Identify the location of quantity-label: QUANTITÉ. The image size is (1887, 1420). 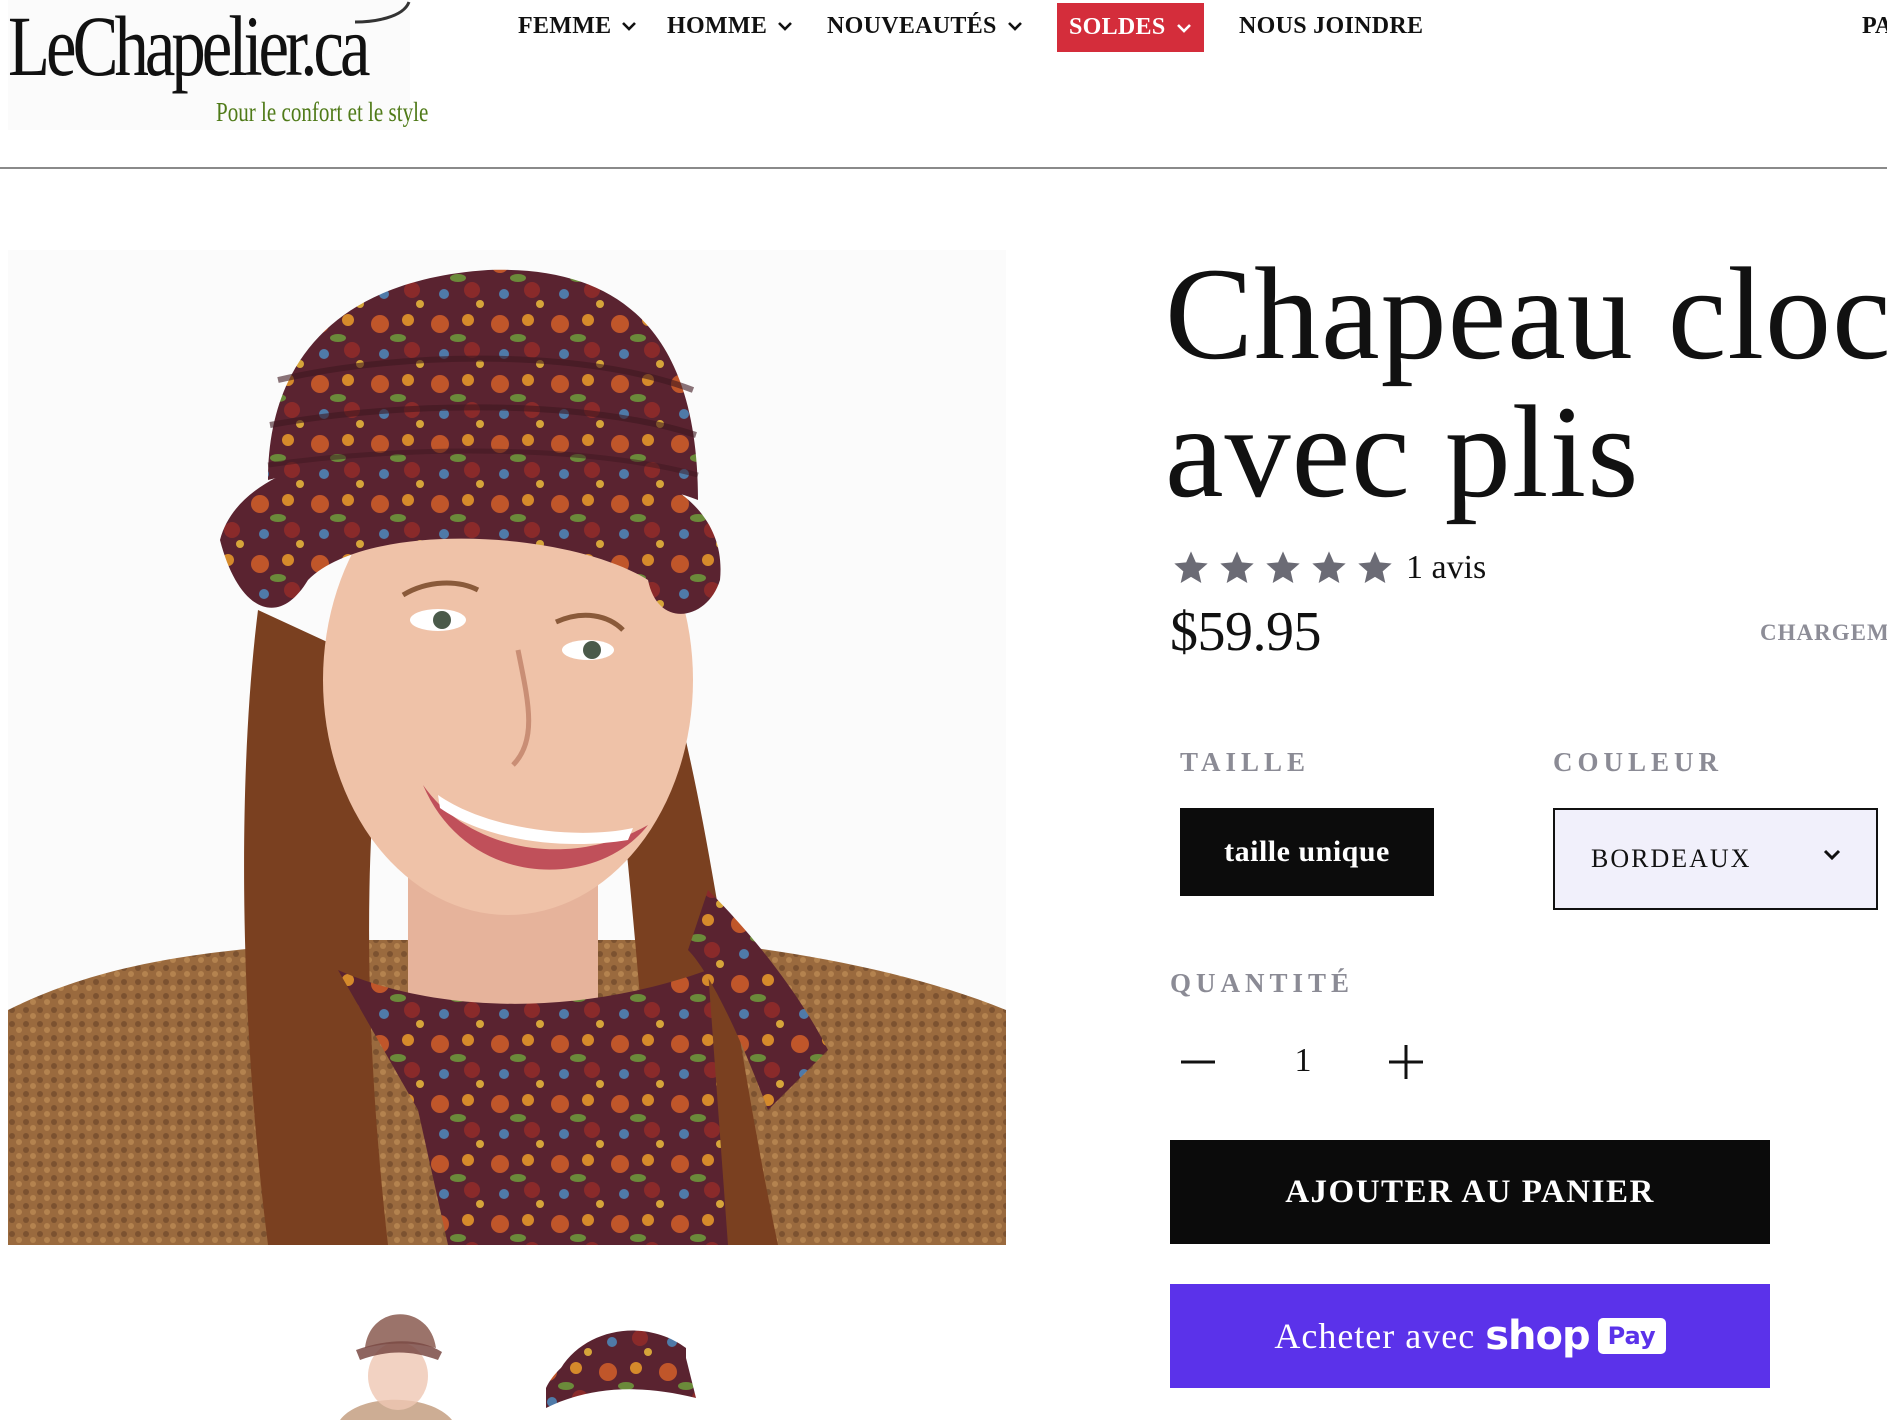
(1262, 983).